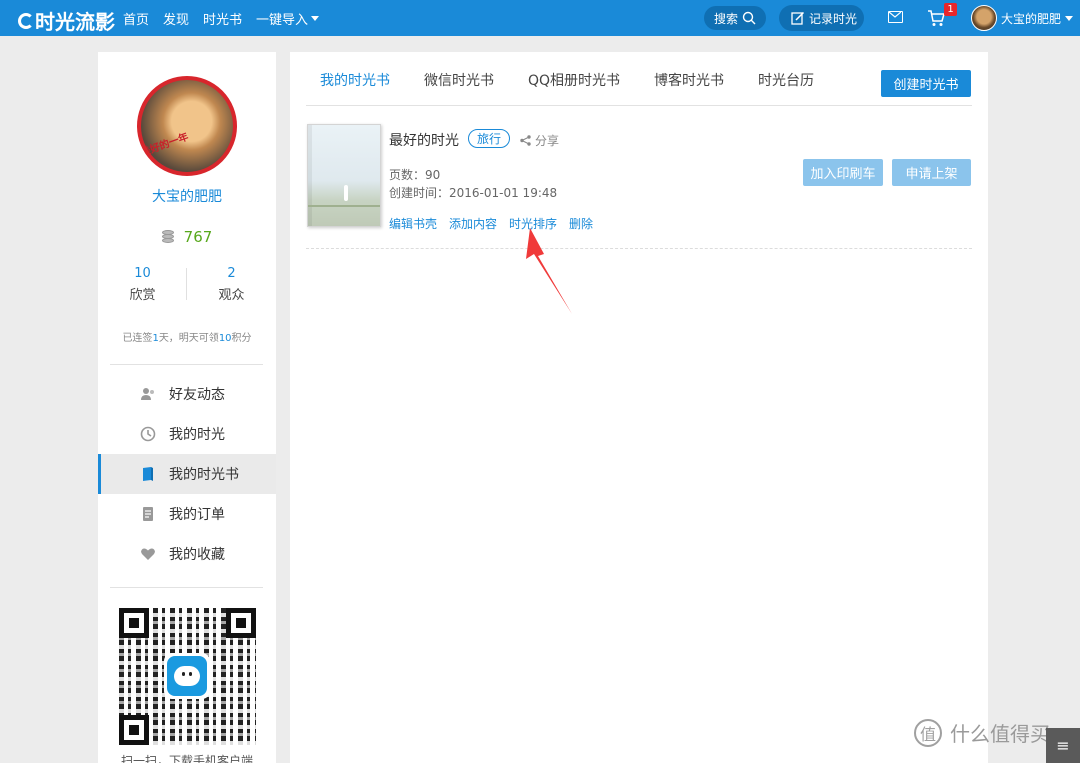 This screenshot has height=763, width=1080. I want to click on app-download-qr-code, so click(187, 676).